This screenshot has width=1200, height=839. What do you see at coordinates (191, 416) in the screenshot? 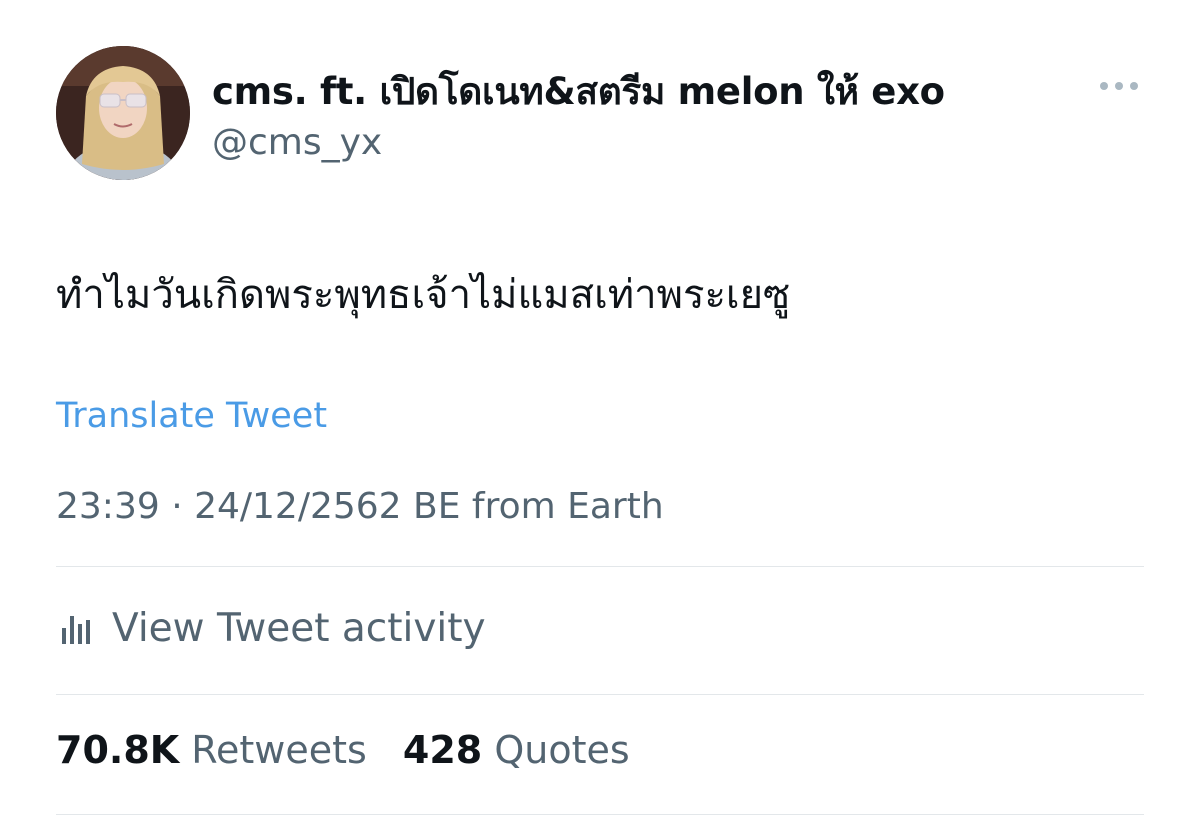
I see `translate-tweet-link: Translate Tweet` at bounding box center [191, 416].